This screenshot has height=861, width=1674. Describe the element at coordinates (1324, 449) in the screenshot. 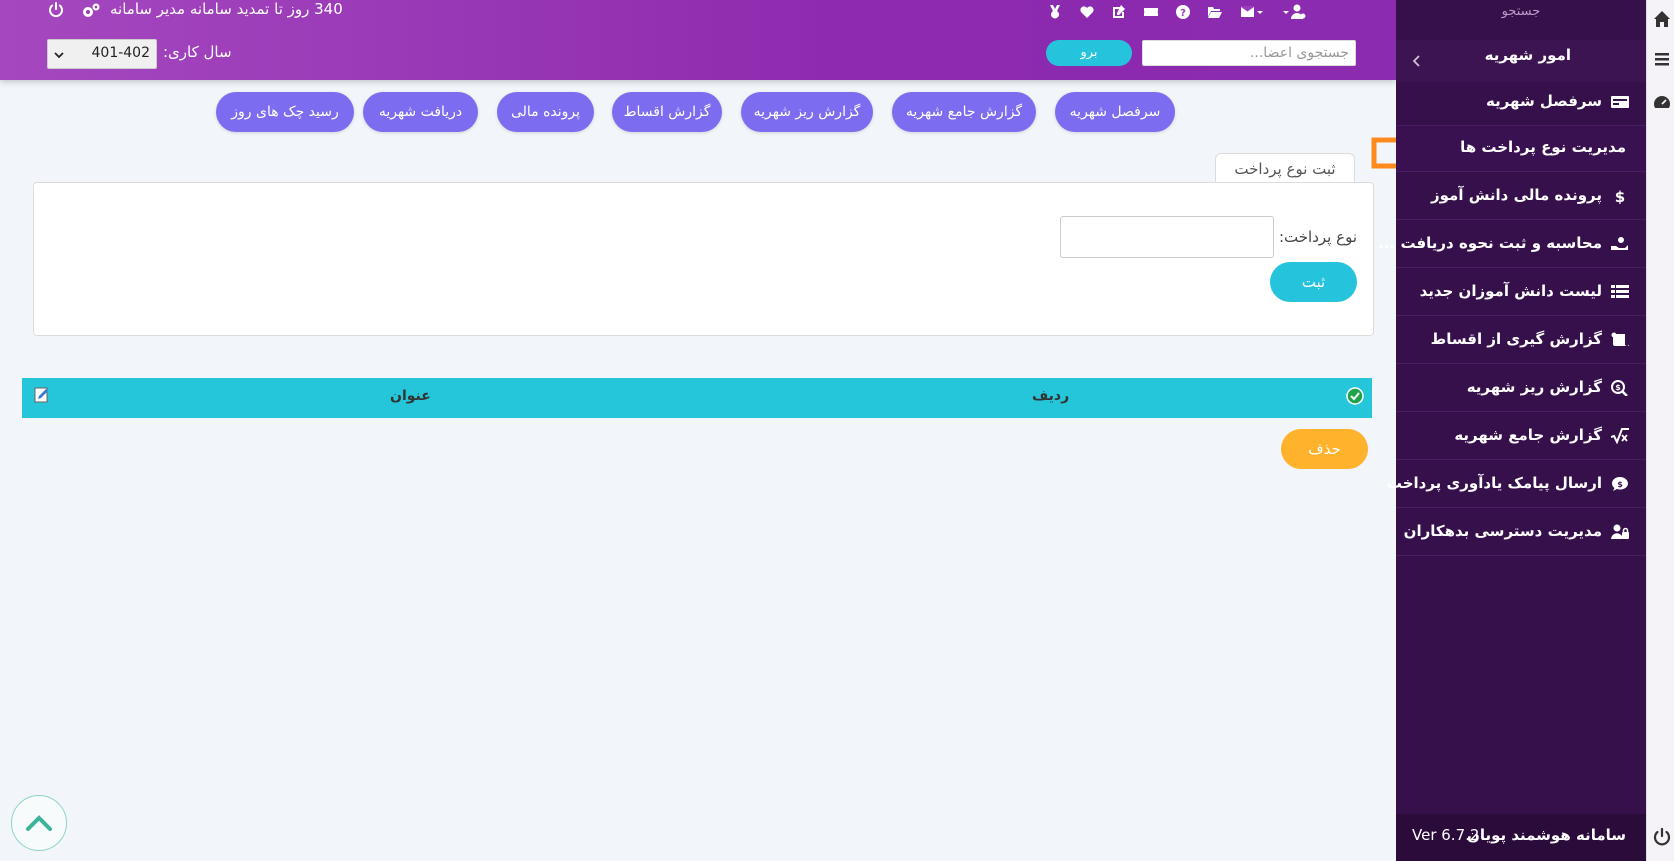

I see `delete-button: حذف` at that location.